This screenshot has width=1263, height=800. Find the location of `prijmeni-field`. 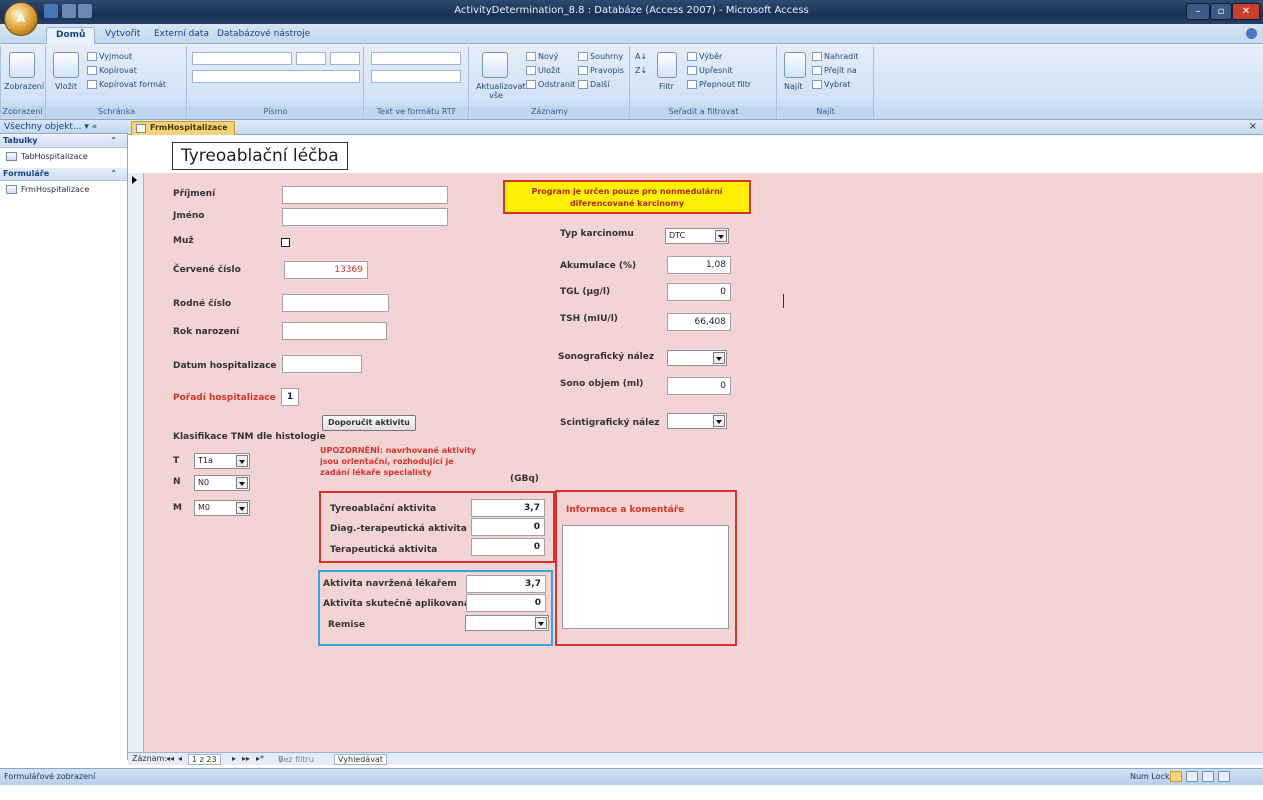

prijmeni-field is located at coordinates (365, 195).